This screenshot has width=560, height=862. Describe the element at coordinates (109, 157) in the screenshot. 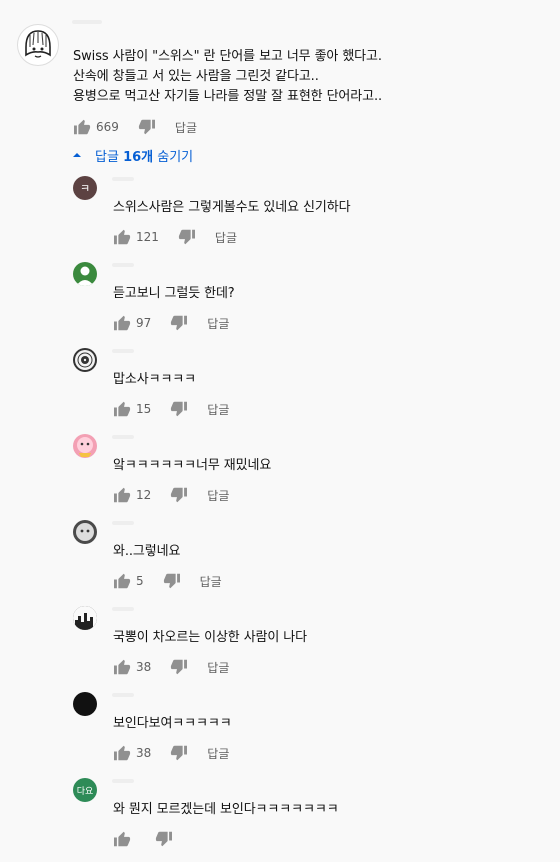

I see `toggle-prefix: 답글` at that location.